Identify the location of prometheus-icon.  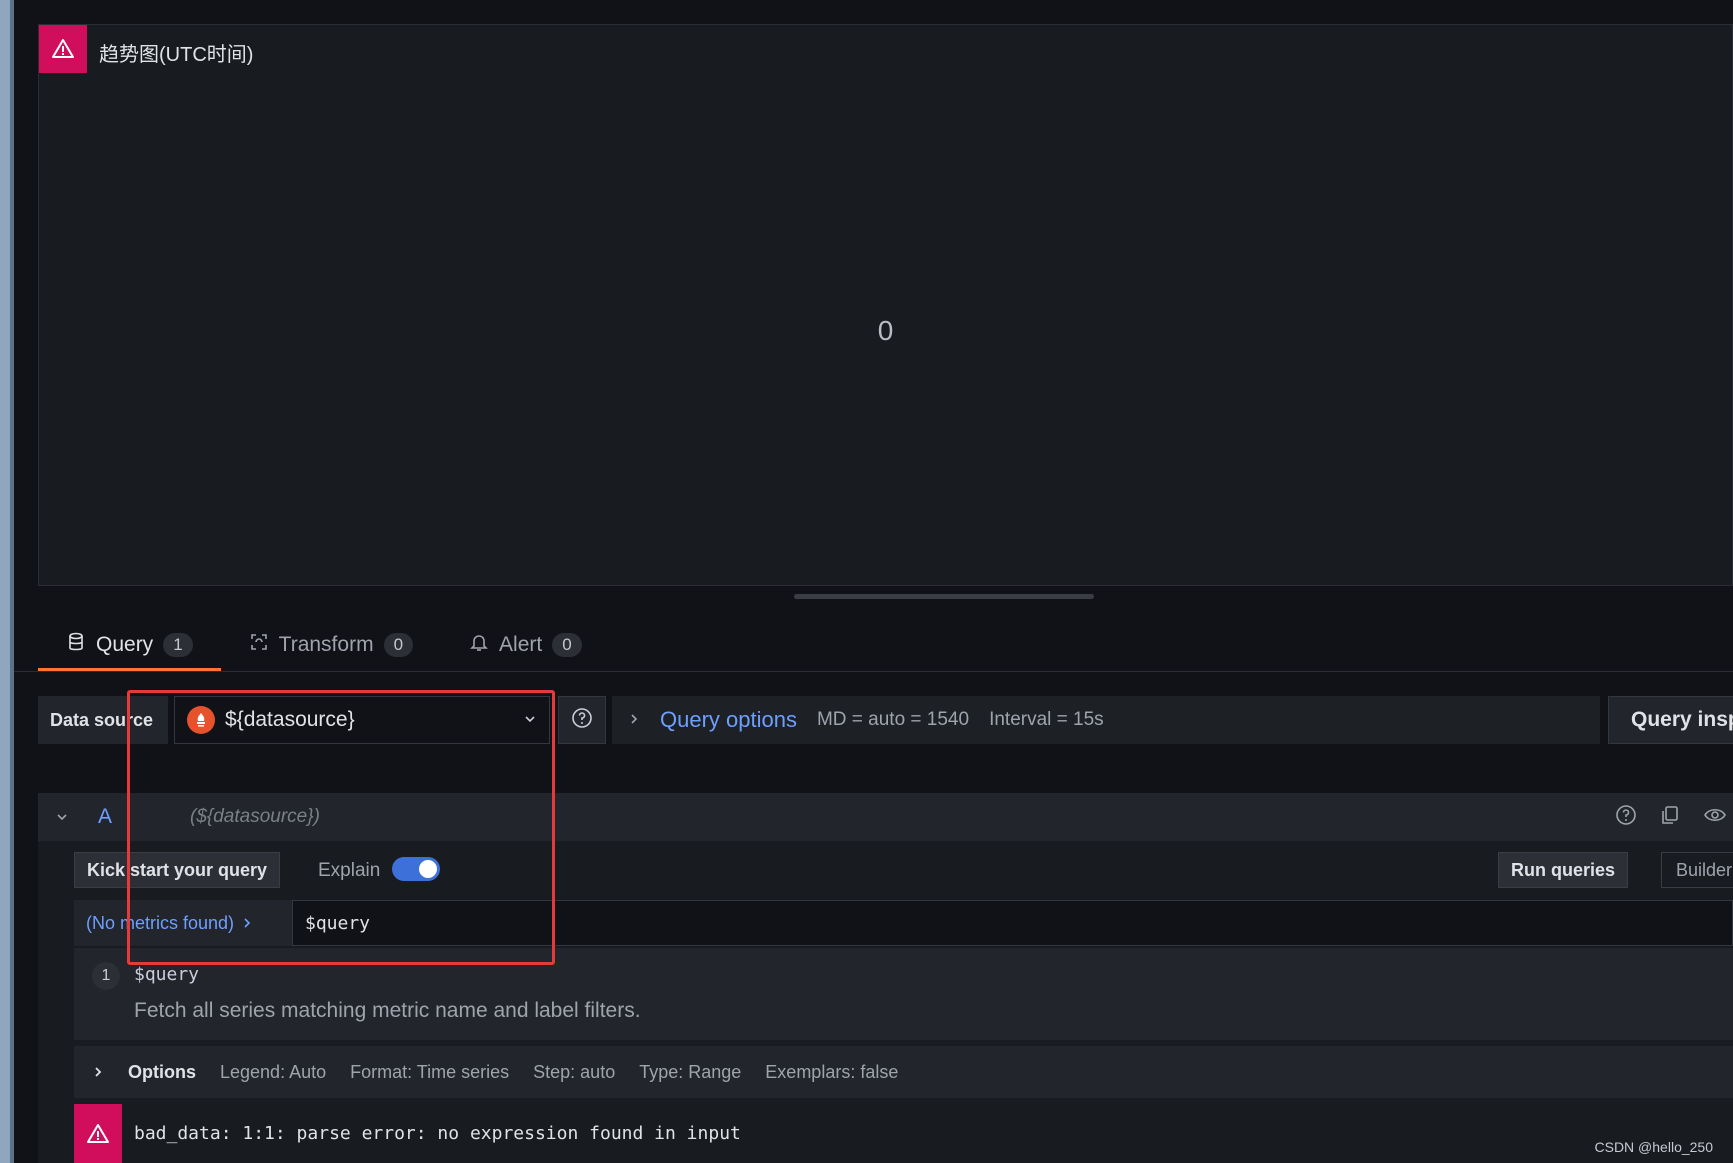
(201, 720).